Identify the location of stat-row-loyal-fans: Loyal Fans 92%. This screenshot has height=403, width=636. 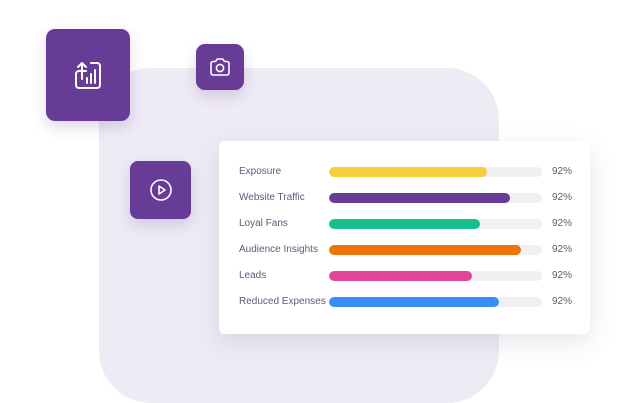
(404, 224).